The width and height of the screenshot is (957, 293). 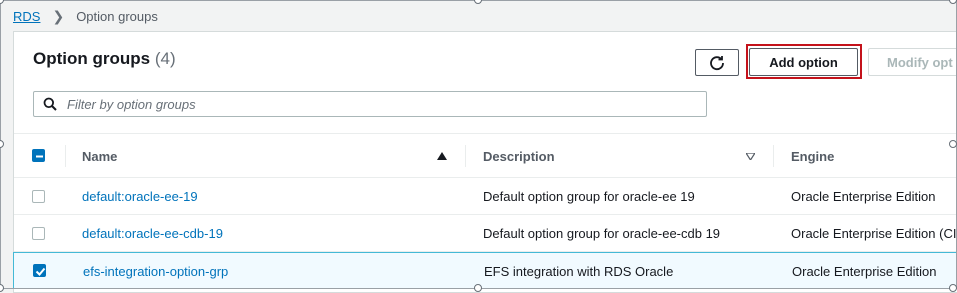 I want to click on filter-input, so click(x=367, y=104).